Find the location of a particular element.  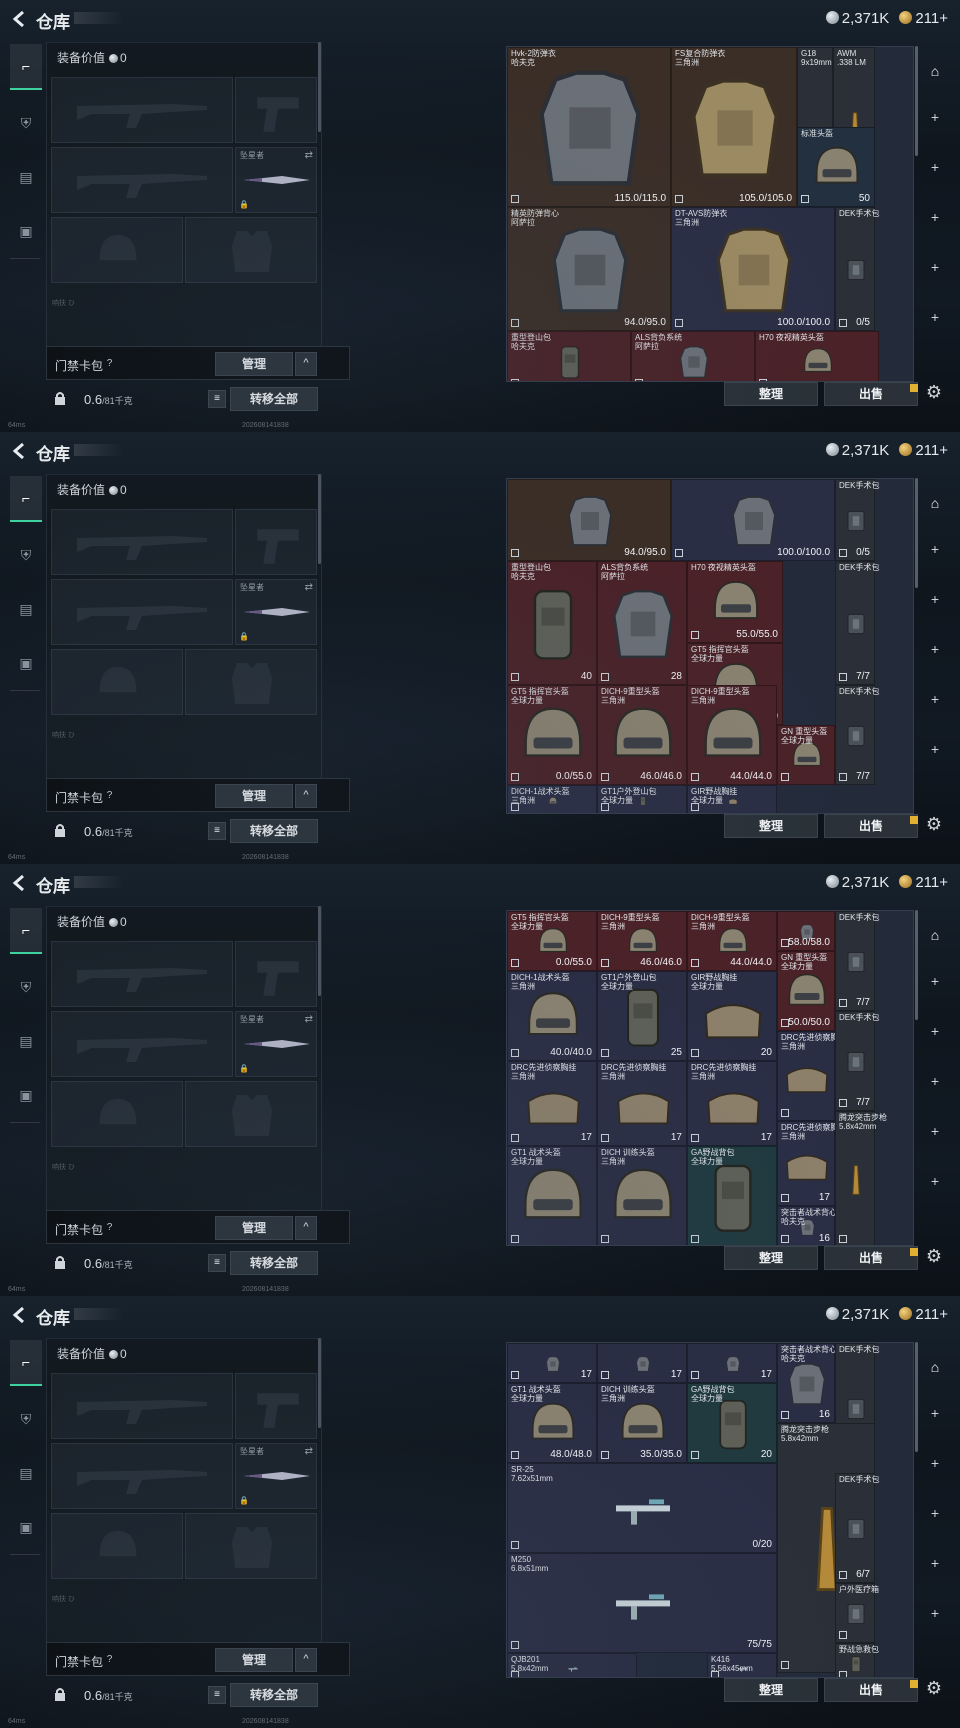

stash-item: 突击者战术背心 哈夫克 16 is located at coordinates (807, 1225).